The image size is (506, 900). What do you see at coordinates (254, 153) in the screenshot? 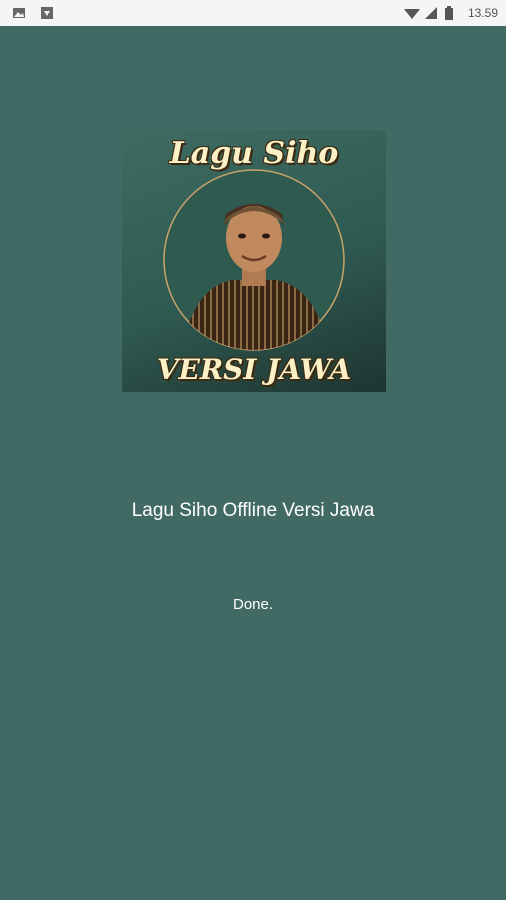
I see `logo-title: Lagu Siho` at bounding box center [254, 153].